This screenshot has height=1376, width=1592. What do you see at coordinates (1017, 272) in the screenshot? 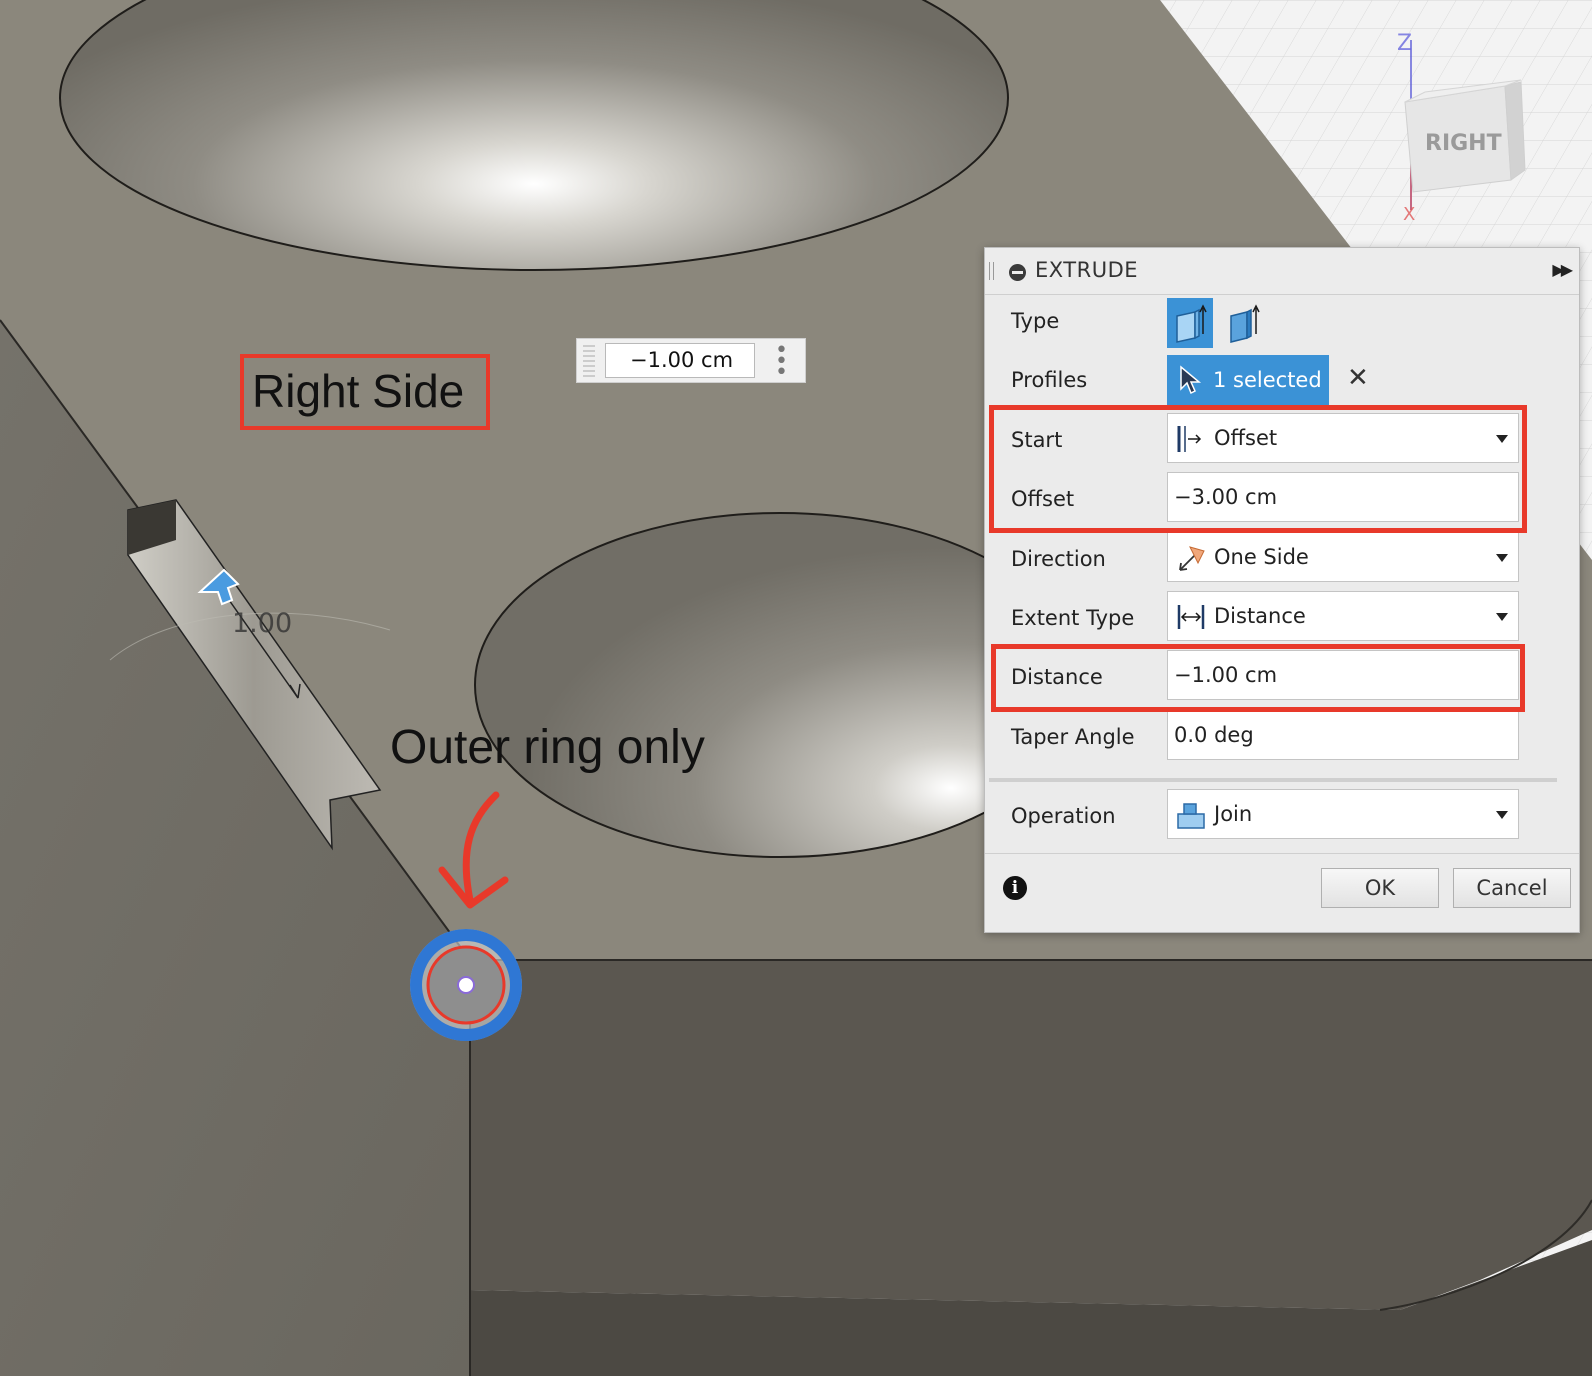
I see `minimize-dot-icon` at bounding box center [1017, 272].